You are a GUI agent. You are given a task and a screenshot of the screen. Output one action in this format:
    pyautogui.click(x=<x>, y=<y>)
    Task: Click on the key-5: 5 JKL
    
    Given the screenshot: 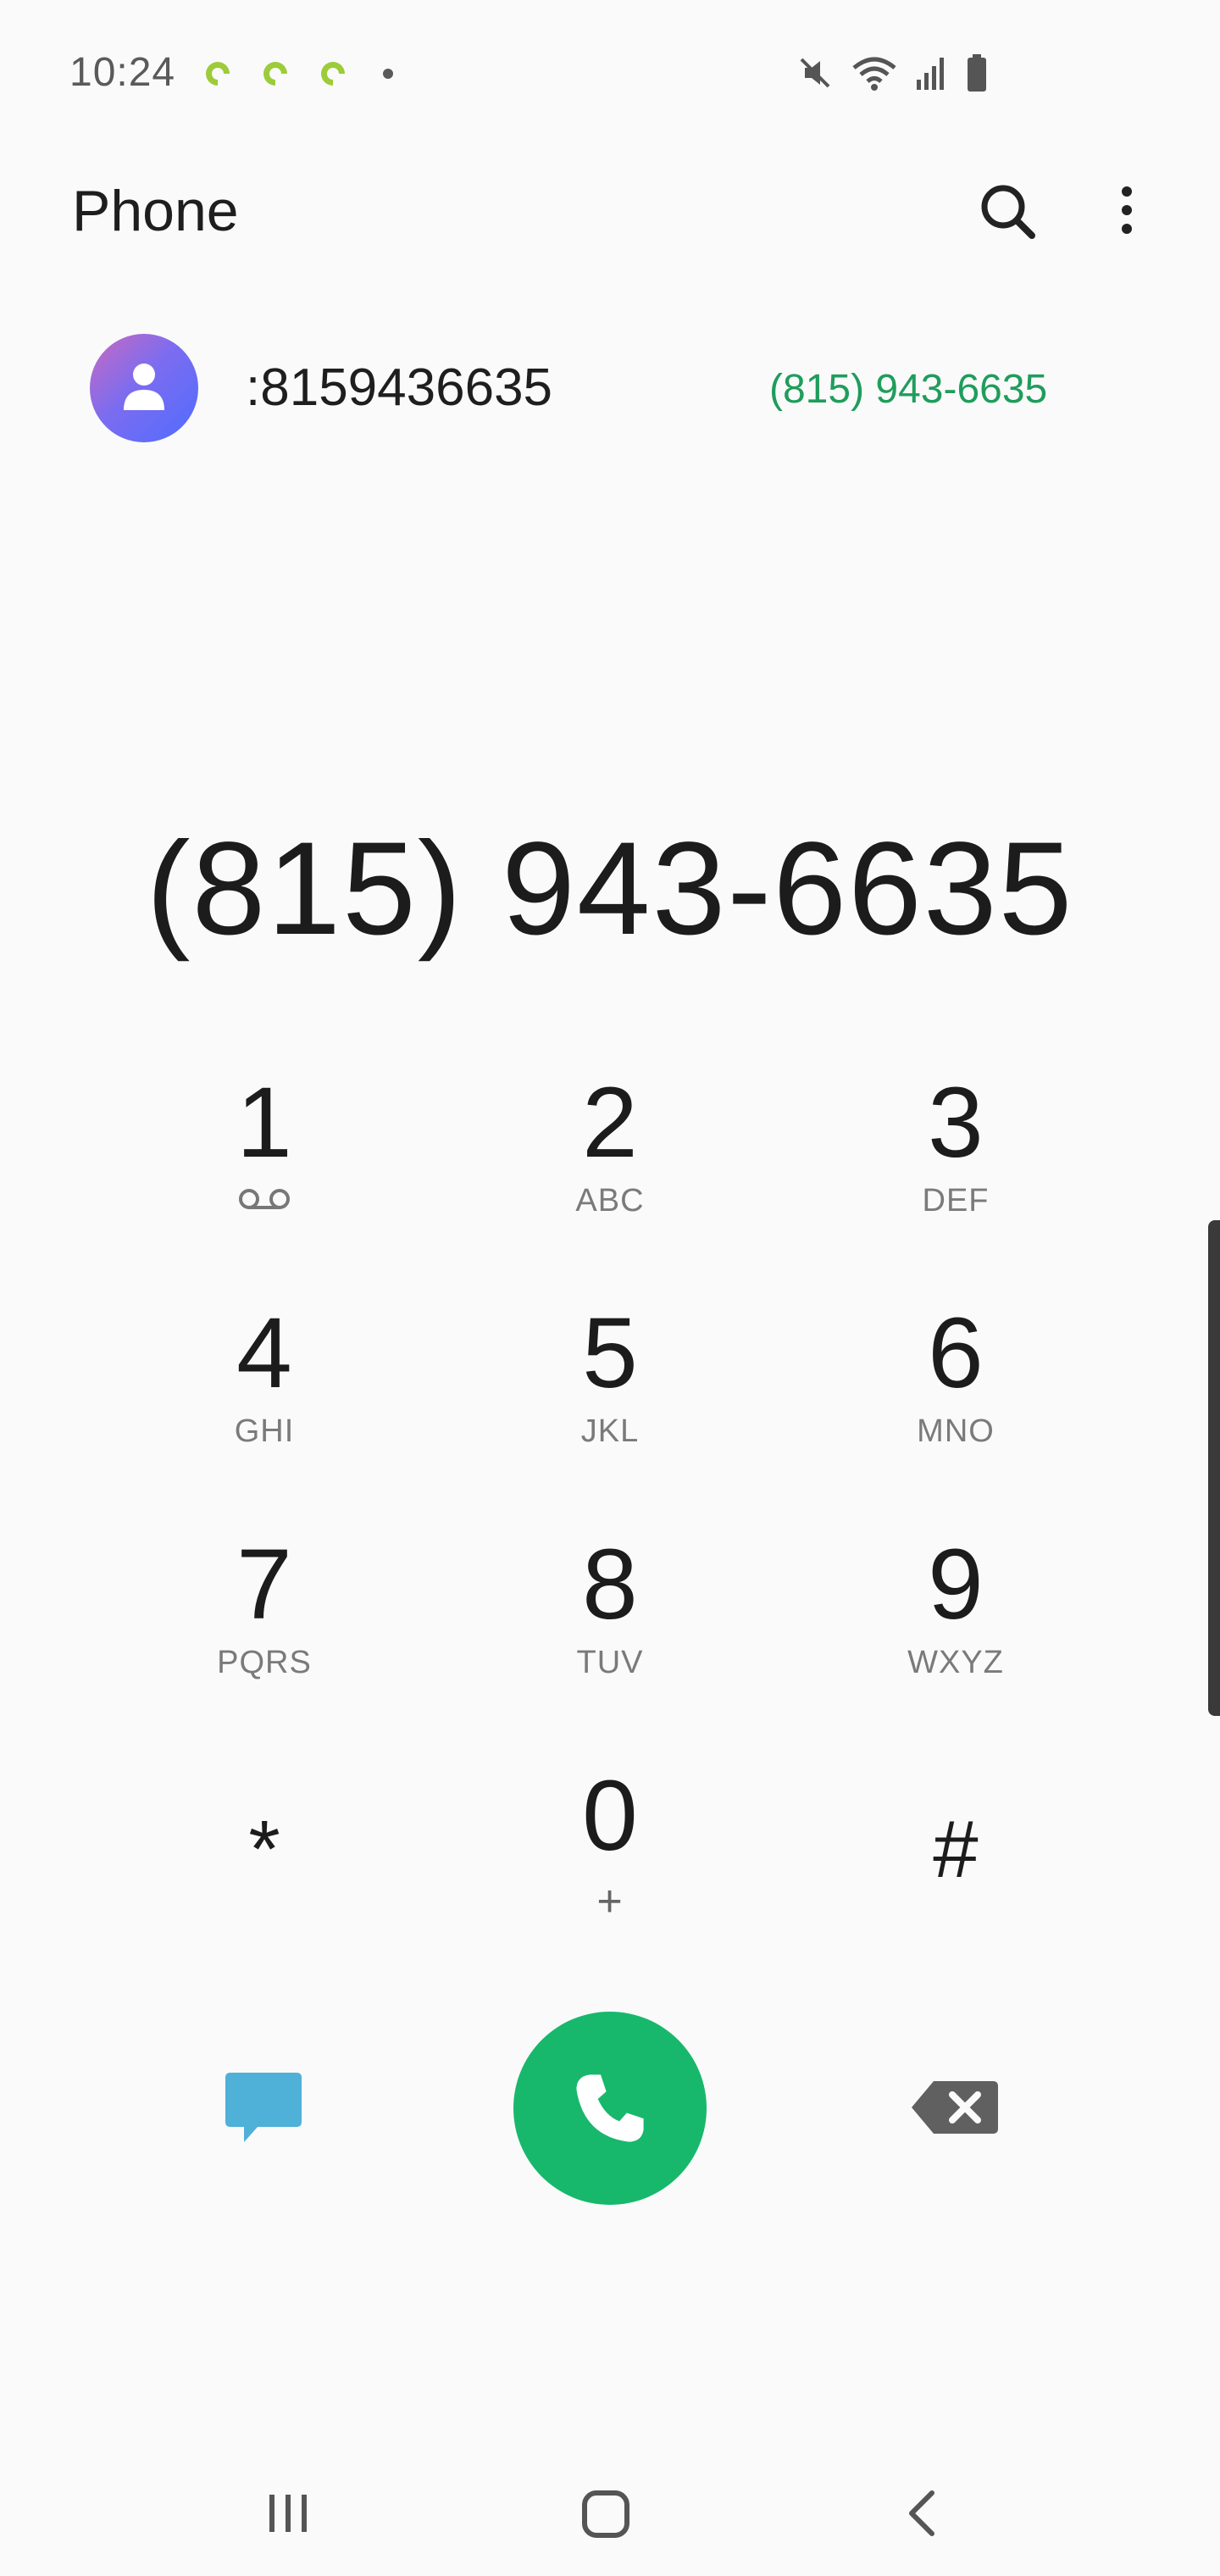 What is the action you would take?
    pyautogui.click(x=610, y=1408)
    